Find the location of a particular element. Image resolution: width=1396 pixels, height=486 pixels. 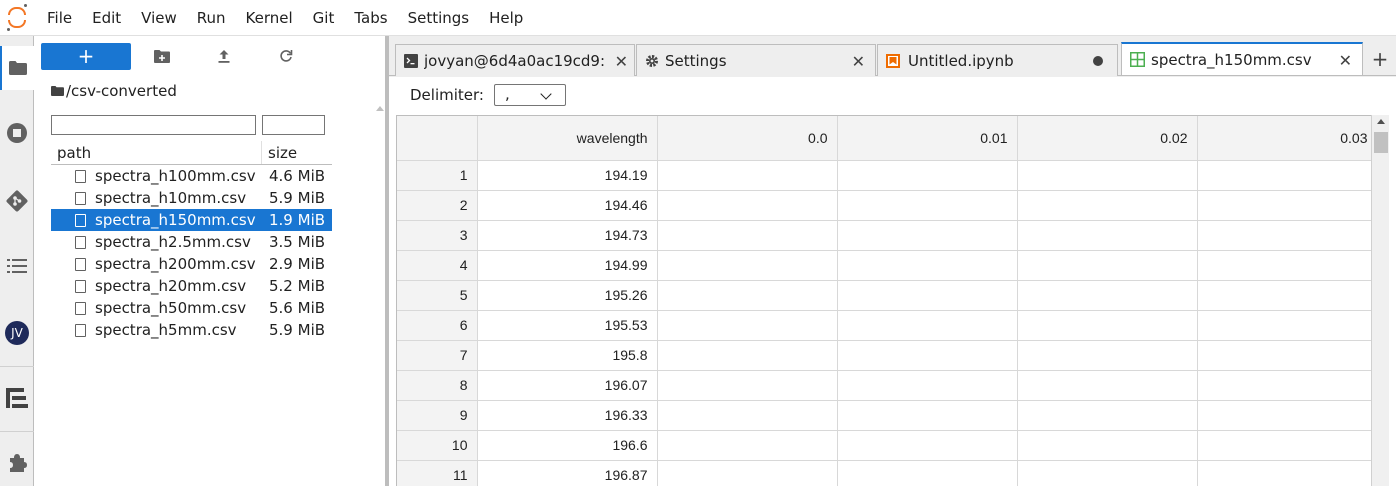

menu-run: Run is located at coordinates (211, 18).